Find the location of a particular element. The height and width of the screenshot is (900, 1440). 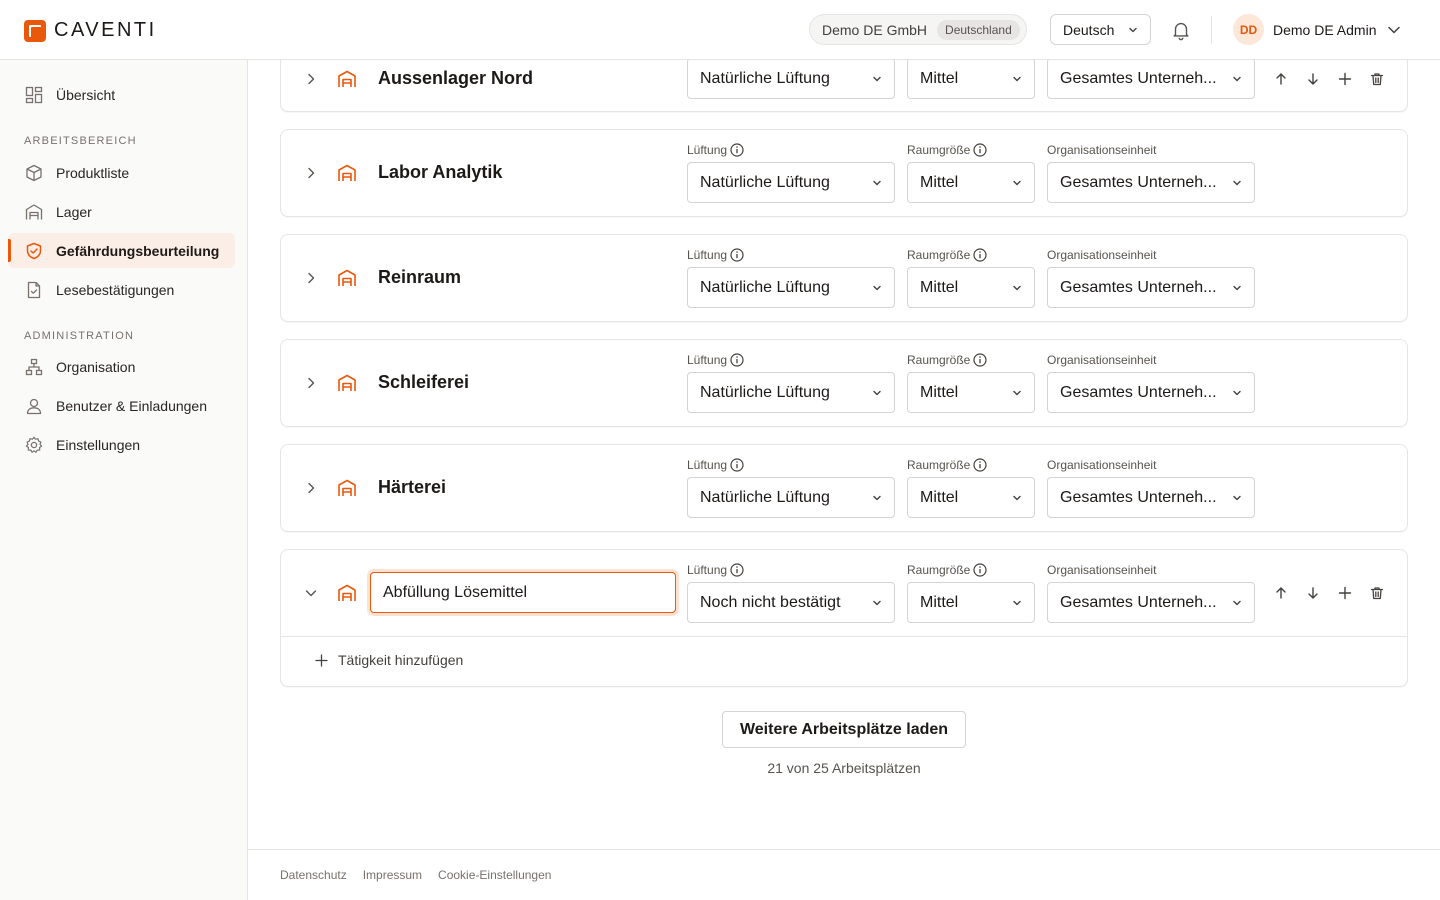

sidebar-item-gefaehrdungsbeurteilung: Gefährdungsbeurteilung is located at coordinates (121, 250).